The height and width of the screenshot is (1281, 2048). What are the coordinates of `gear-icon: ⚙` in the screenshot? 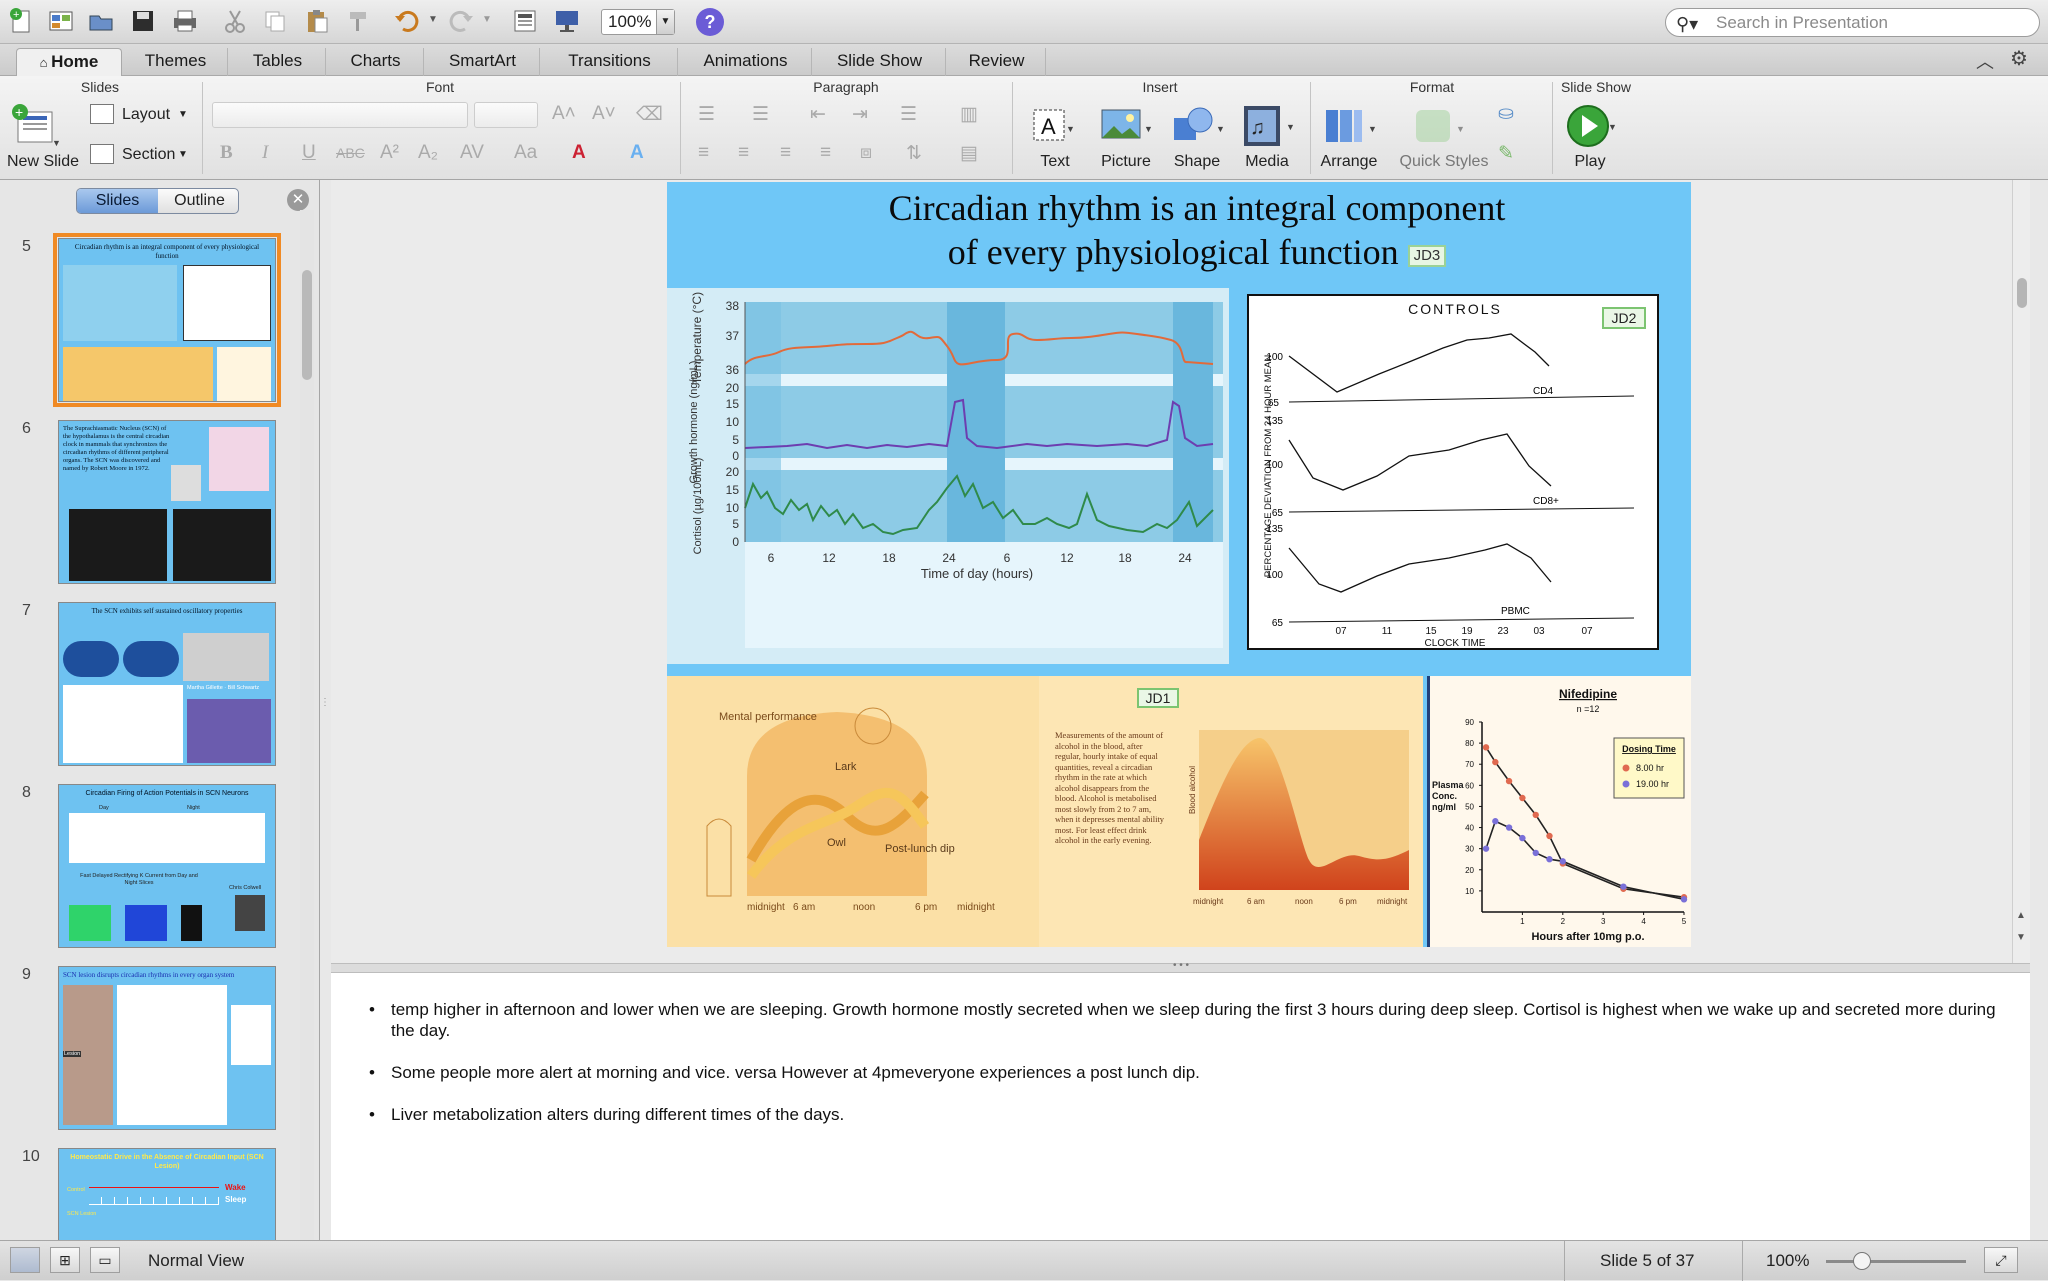 It's located at (2019, 58).